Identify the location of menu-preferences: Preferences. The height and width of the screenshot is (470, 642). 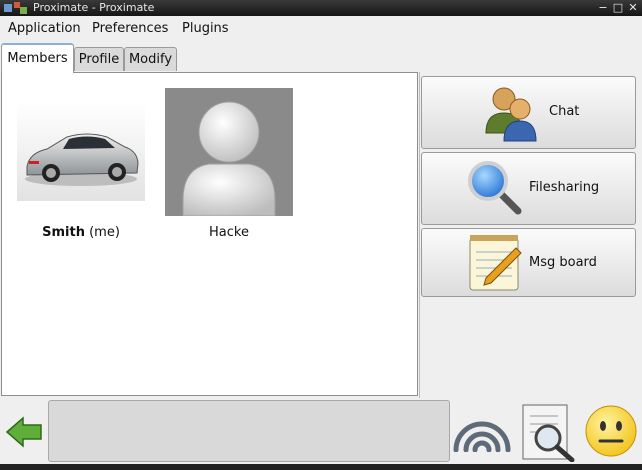
(130, 28).